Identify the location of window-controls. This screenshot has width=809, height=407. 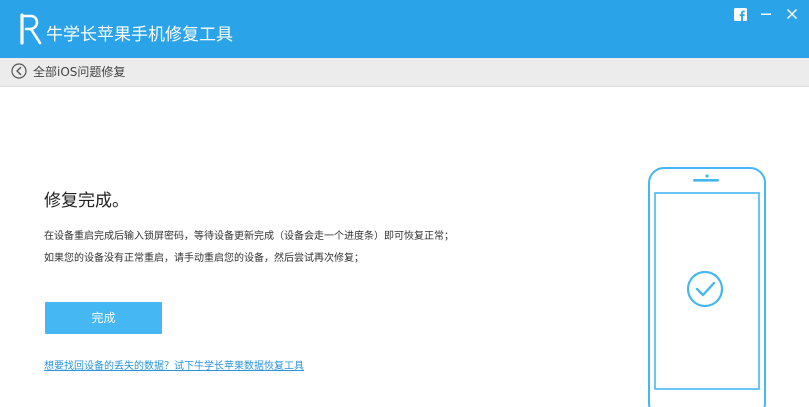
(760, 14).